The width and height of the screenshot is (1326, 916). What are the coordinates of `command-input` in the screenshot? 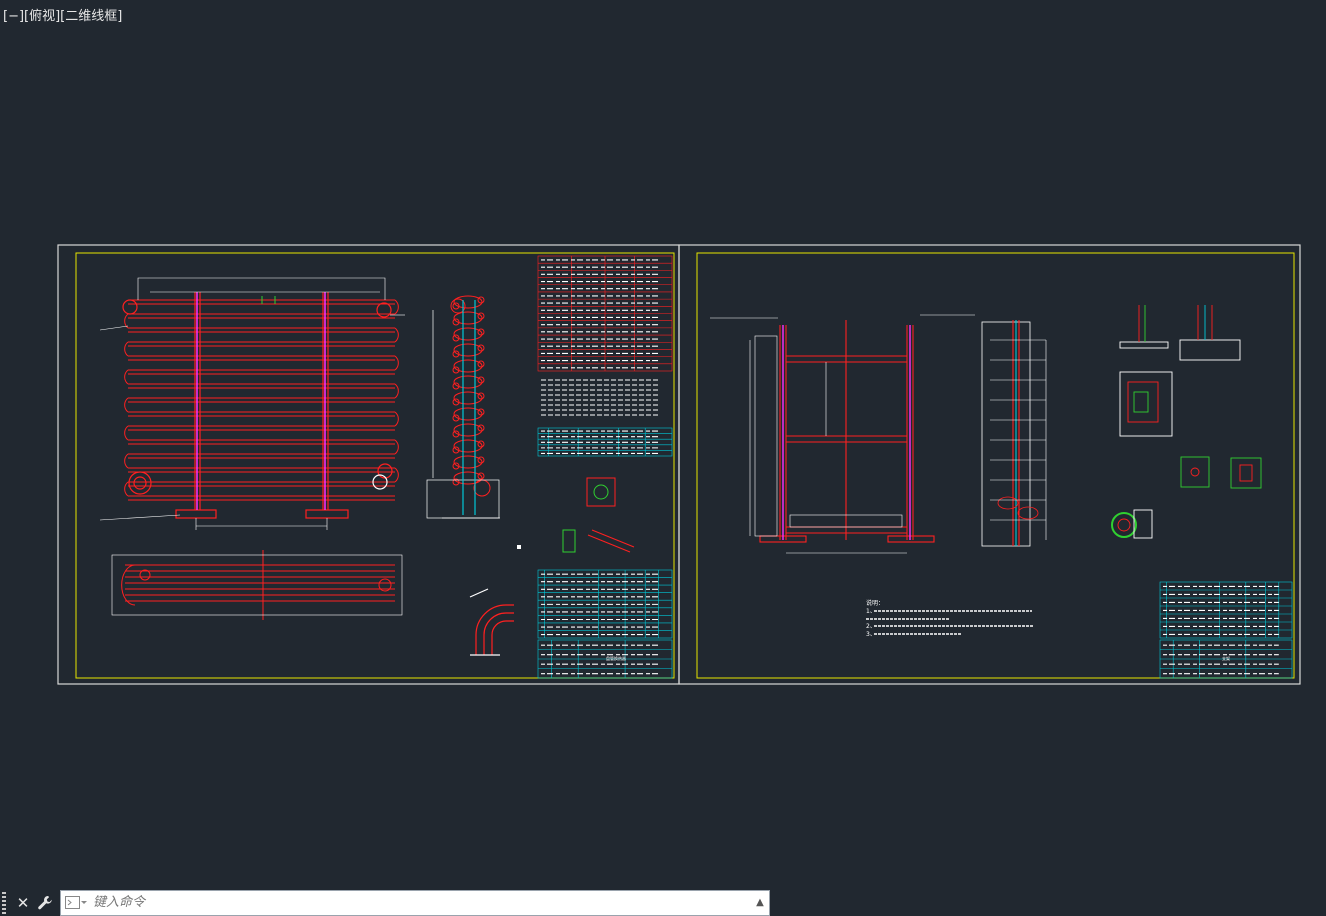 It's located at (421, 902).